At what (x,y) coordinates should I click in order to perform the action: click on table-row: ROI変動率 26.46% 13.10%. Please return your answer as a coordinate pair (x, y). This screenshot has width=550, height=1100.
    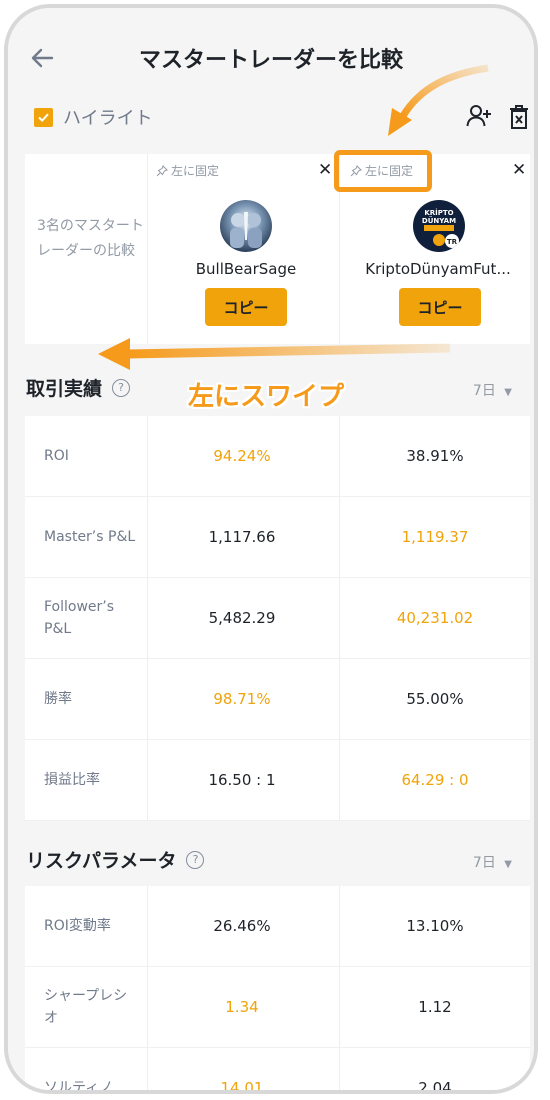
    Looking at the image, I should click on (277, 926).